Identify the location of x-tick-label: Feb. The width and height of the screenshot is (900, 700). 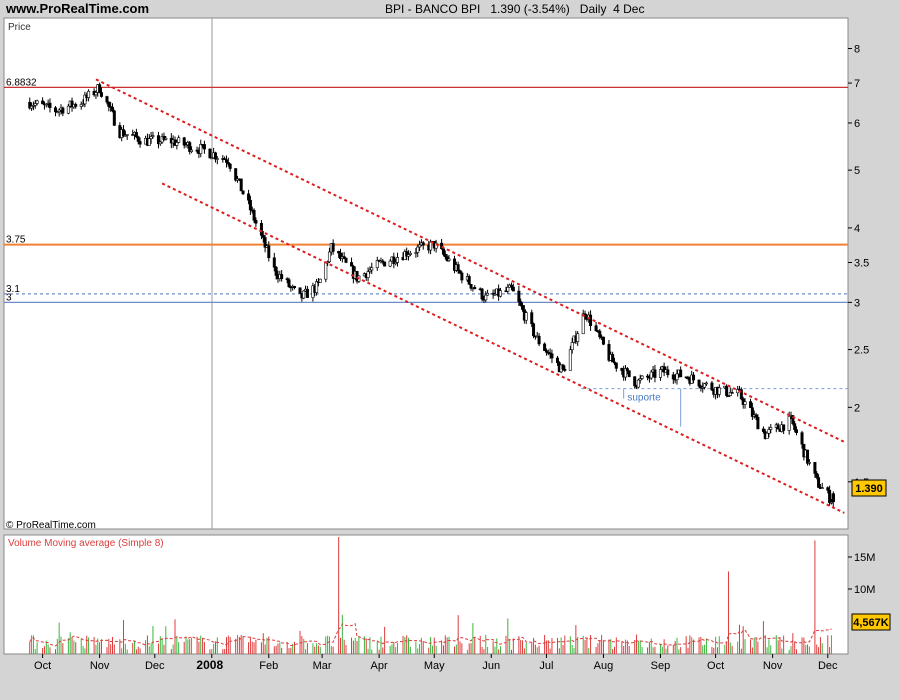
(268, 666).